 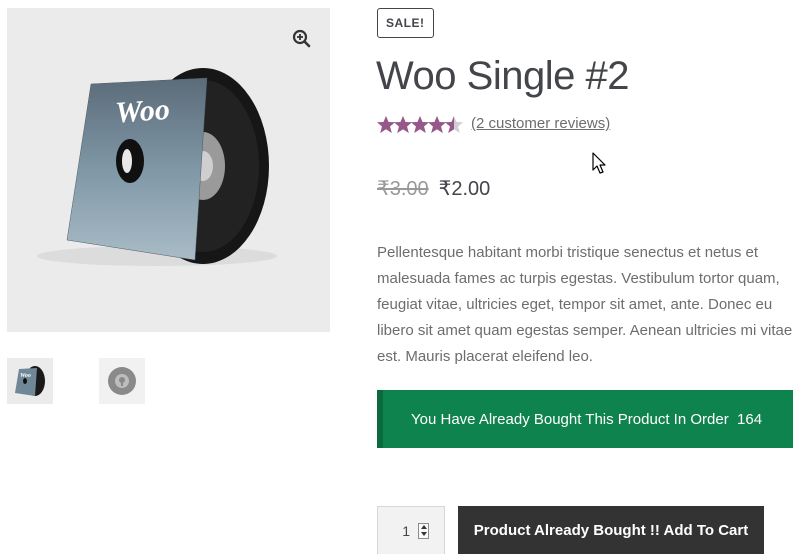 What do you see at coordinates (398, 531) in the screenshot?
I see `quantity-value: 1` at bounding box center [398, 531].